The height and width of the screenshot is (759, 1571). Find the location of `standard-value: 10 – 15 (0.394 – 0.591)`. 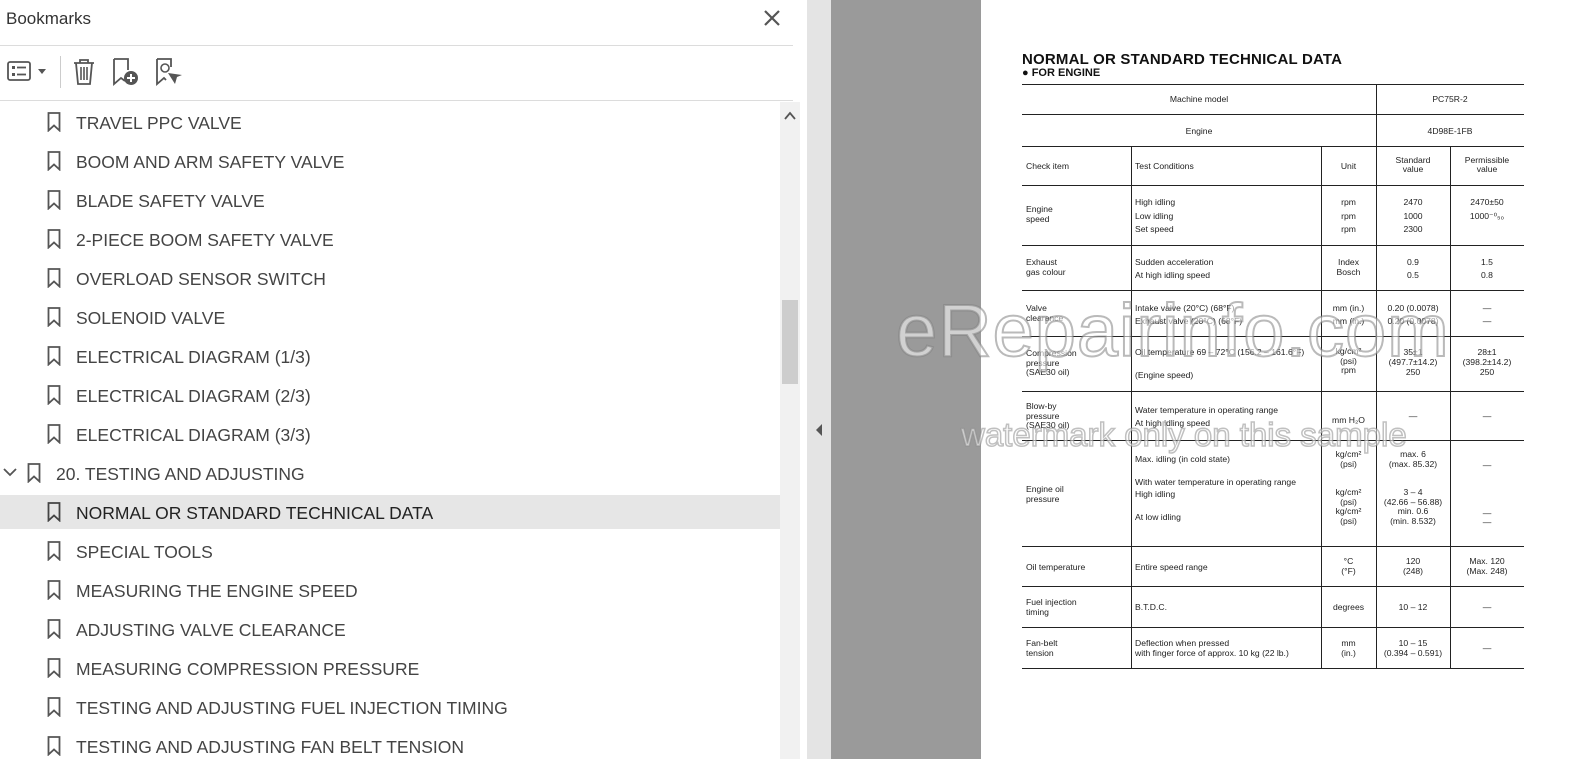

standard-value: 10 – 15 (0.394 – 0.591) is located at coordinates (1413, 648).